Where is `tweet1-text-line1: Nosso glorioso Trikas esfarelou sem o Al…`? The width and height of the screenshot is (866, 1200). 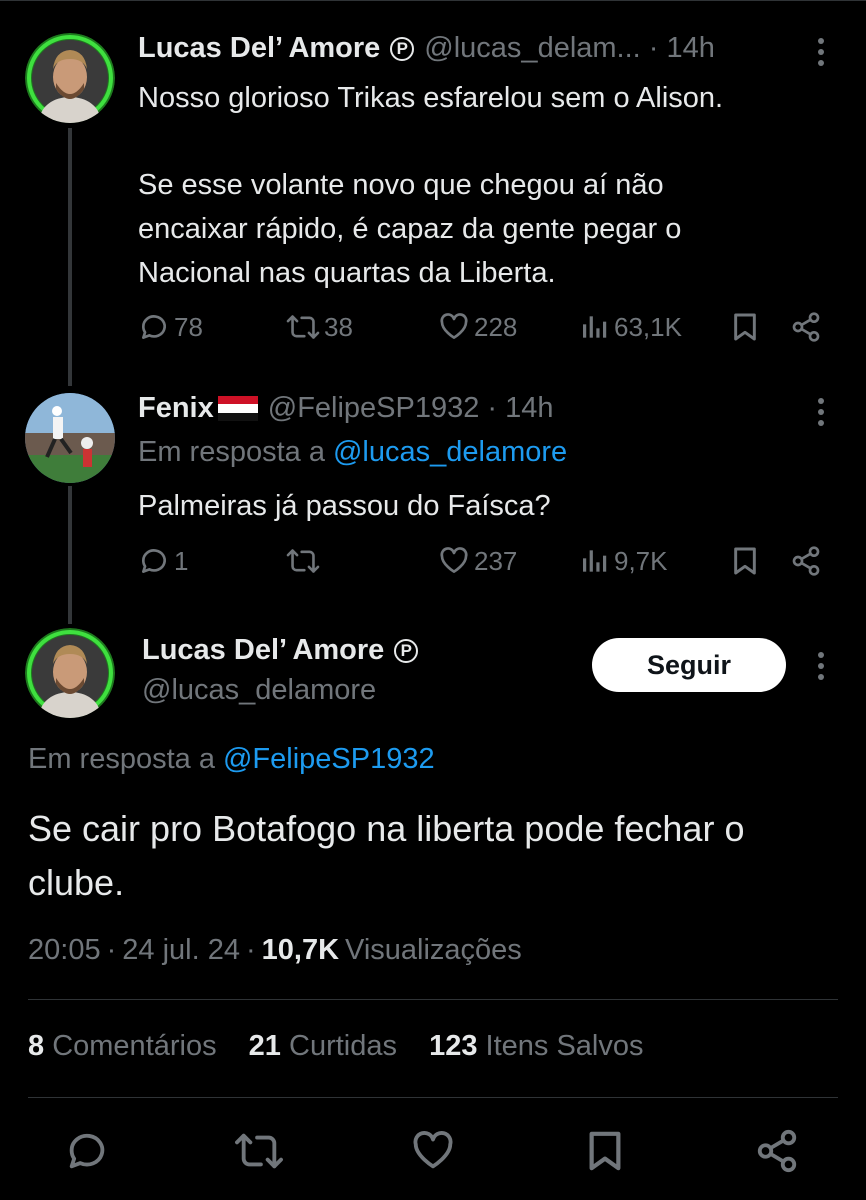 tweet1-text-line1: Nosso glorioso Trikas esfarelou sem o Al… is located at coordinates (431, 98).